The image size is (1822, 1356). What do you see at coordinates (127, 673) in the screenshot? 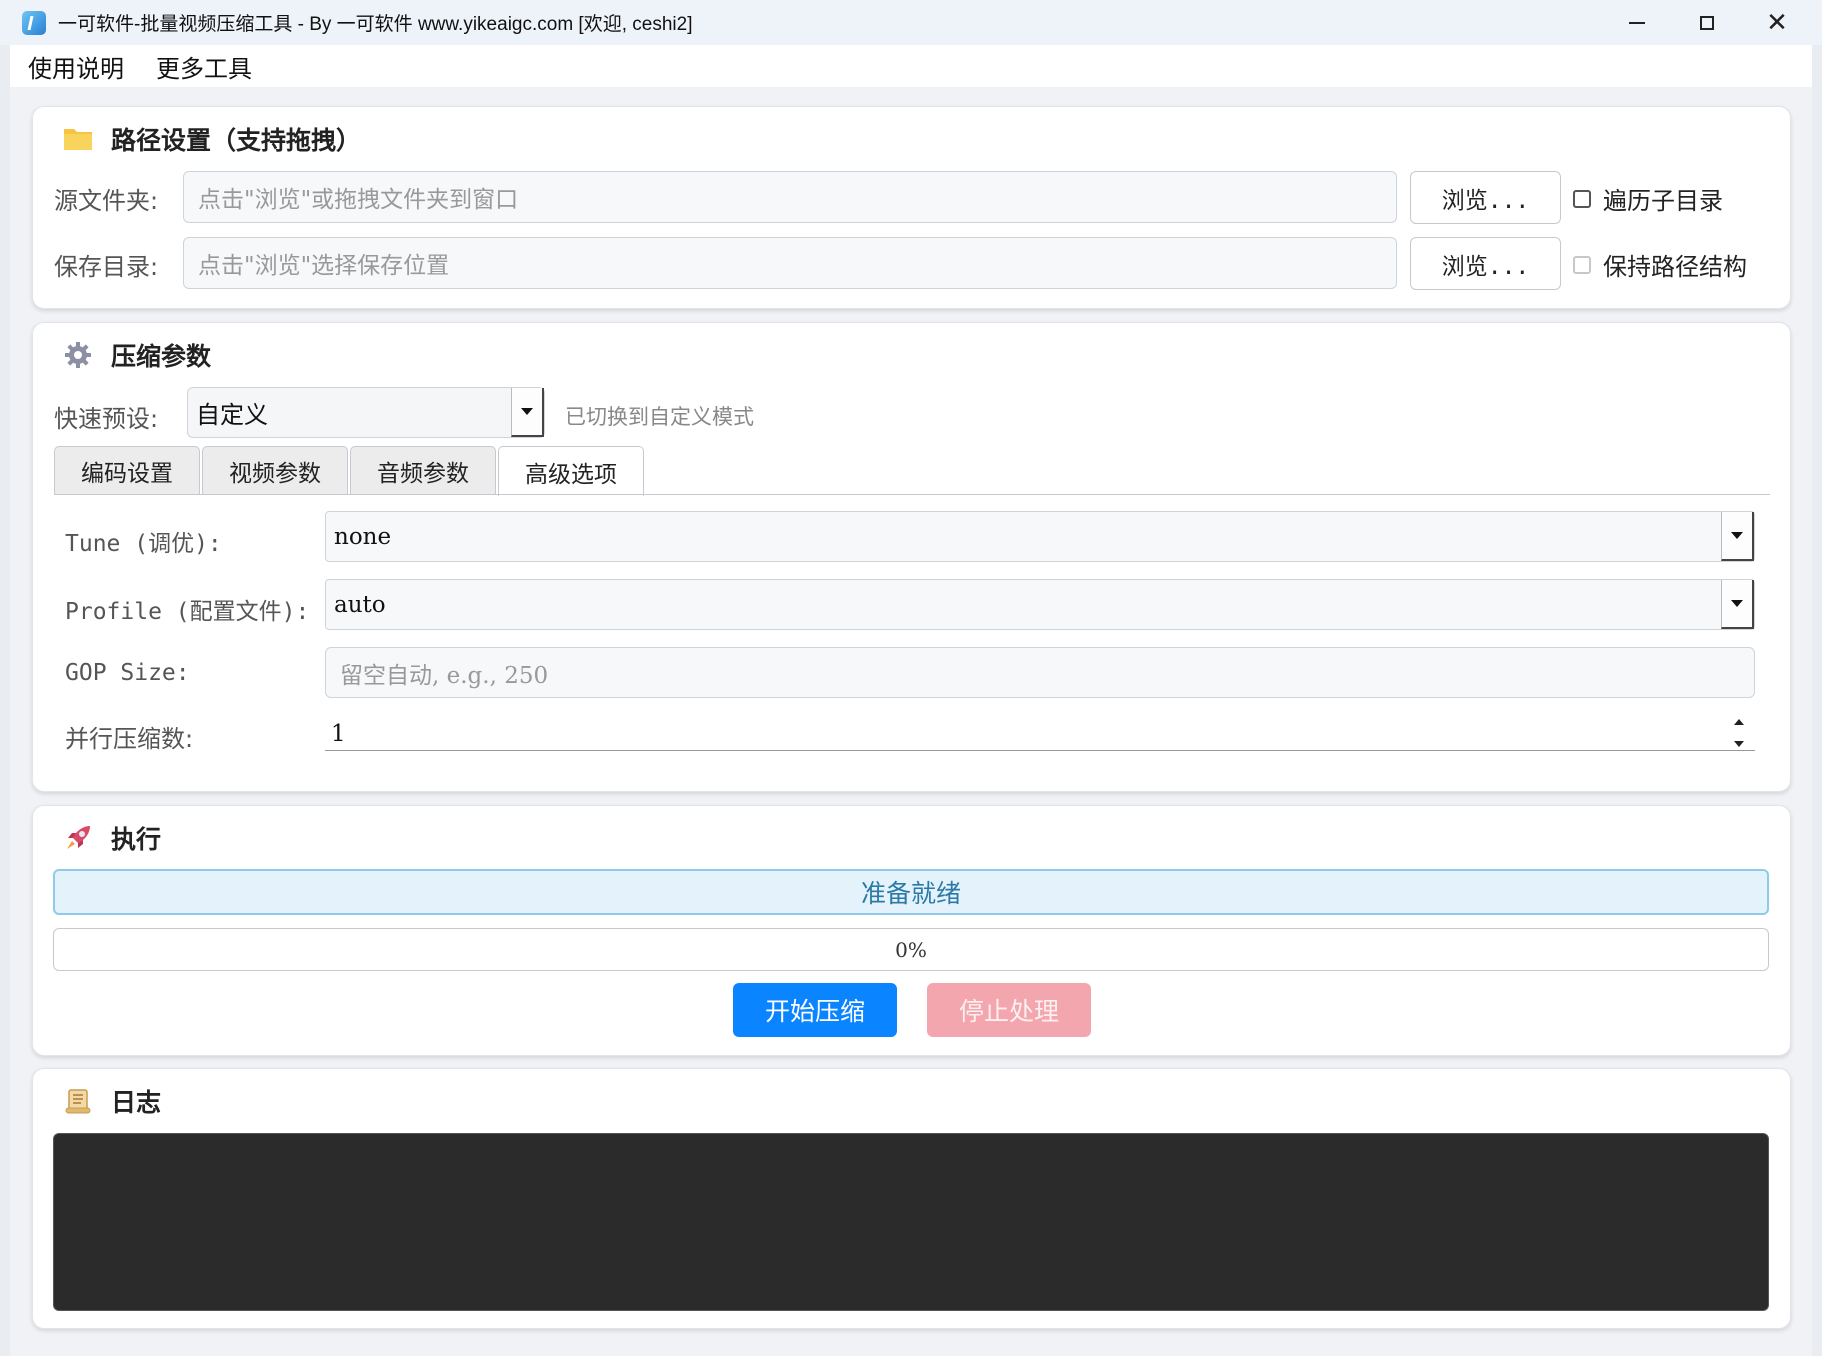
I see `gop-label: GOP Size:` at bounding box center [127, 673].